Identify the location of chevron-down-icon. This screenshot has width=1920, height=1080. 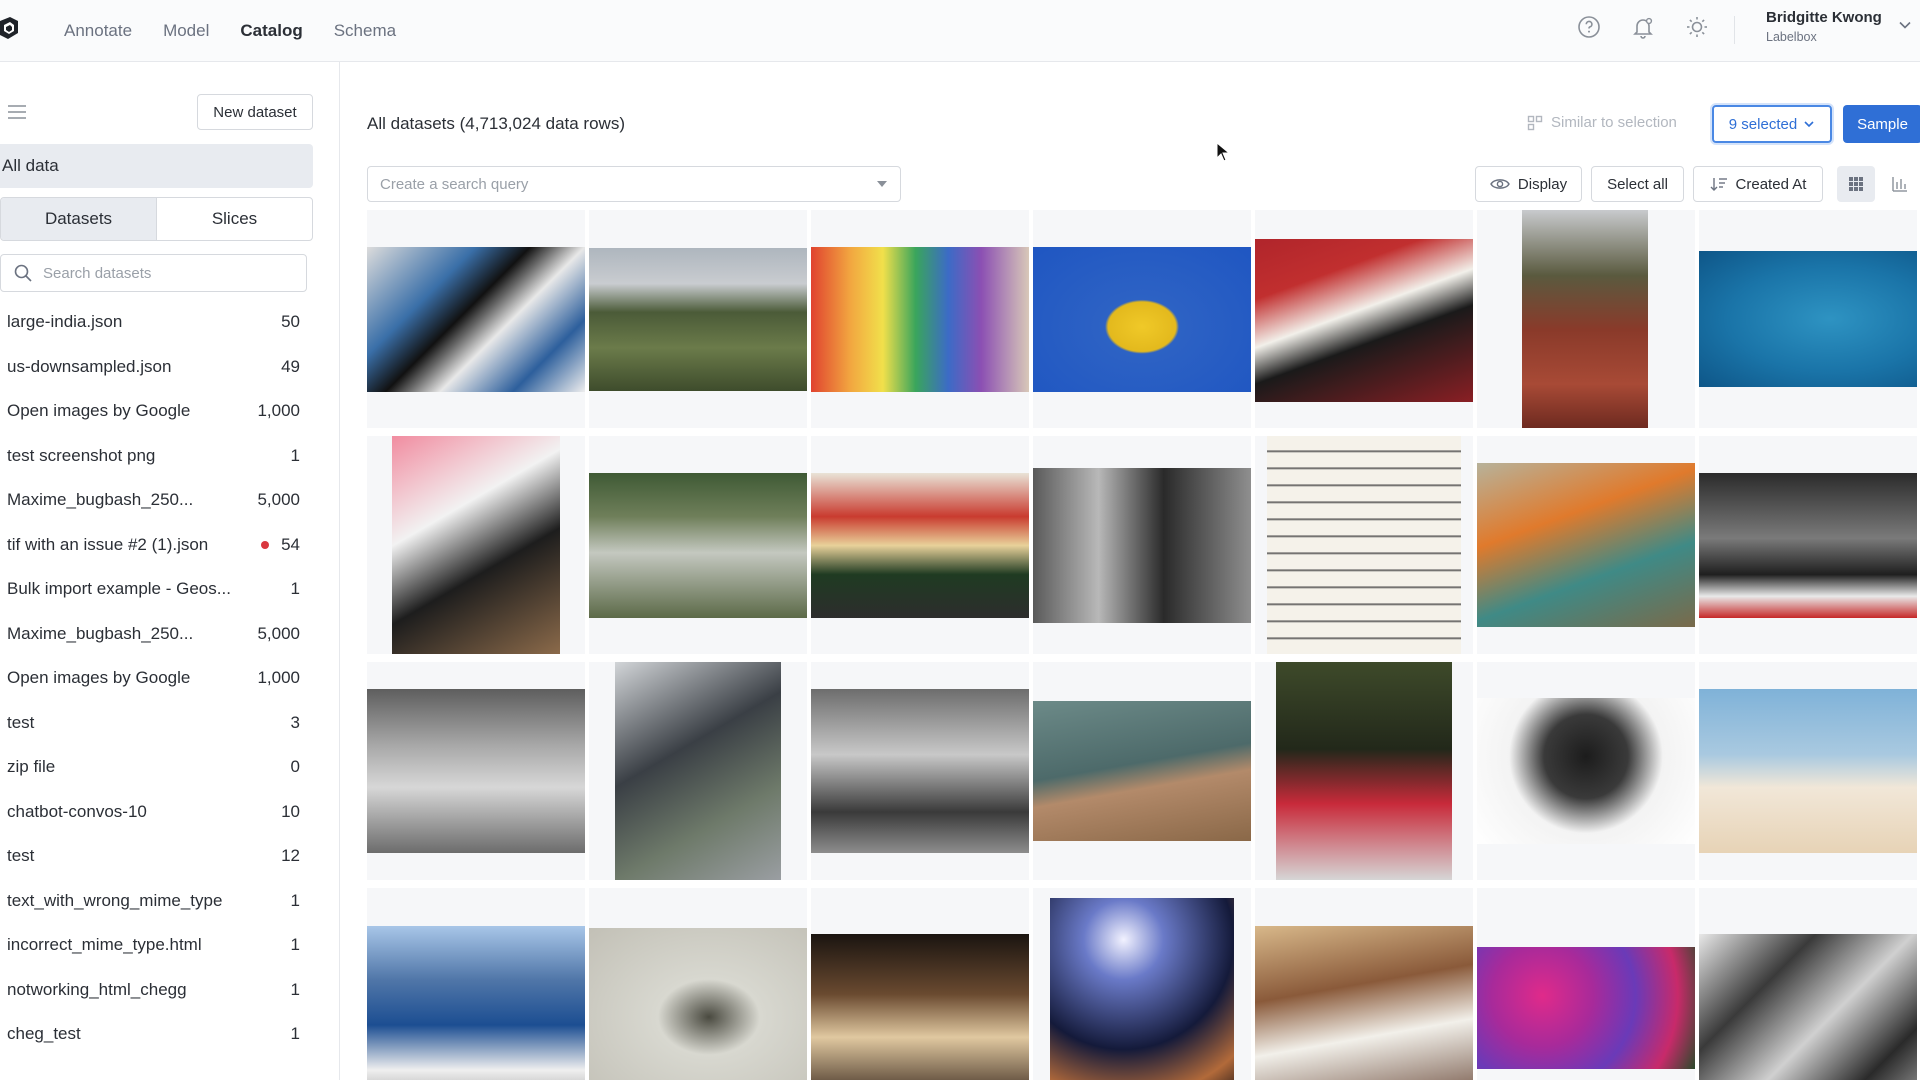
(1905, 25).